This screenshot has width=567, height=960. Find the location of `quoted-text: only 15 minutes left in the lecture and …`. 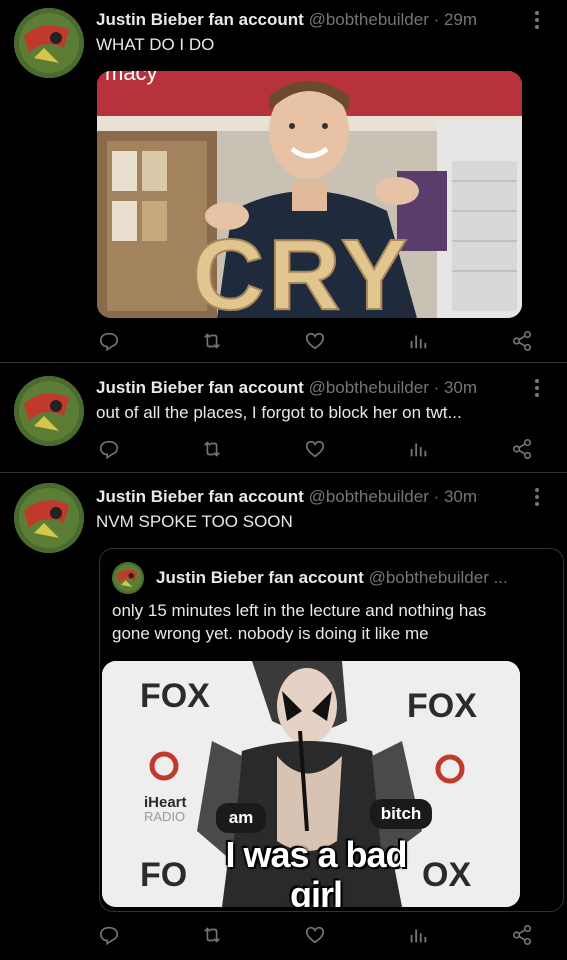

quoted-text: only 15 minutes left in the lecture and … is located at coordinates (299, 622).